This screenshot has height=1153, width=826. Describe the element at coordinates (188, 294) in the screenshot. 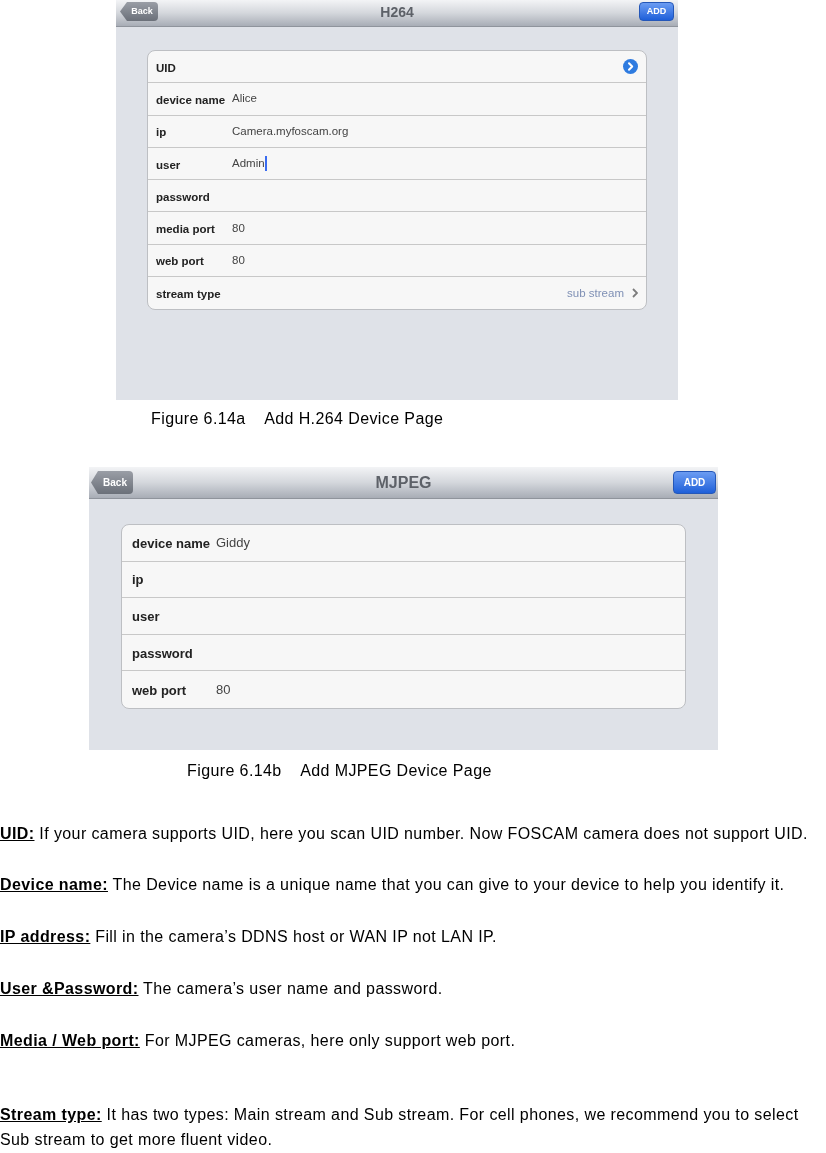

I see `field-label: stream type` at that location.